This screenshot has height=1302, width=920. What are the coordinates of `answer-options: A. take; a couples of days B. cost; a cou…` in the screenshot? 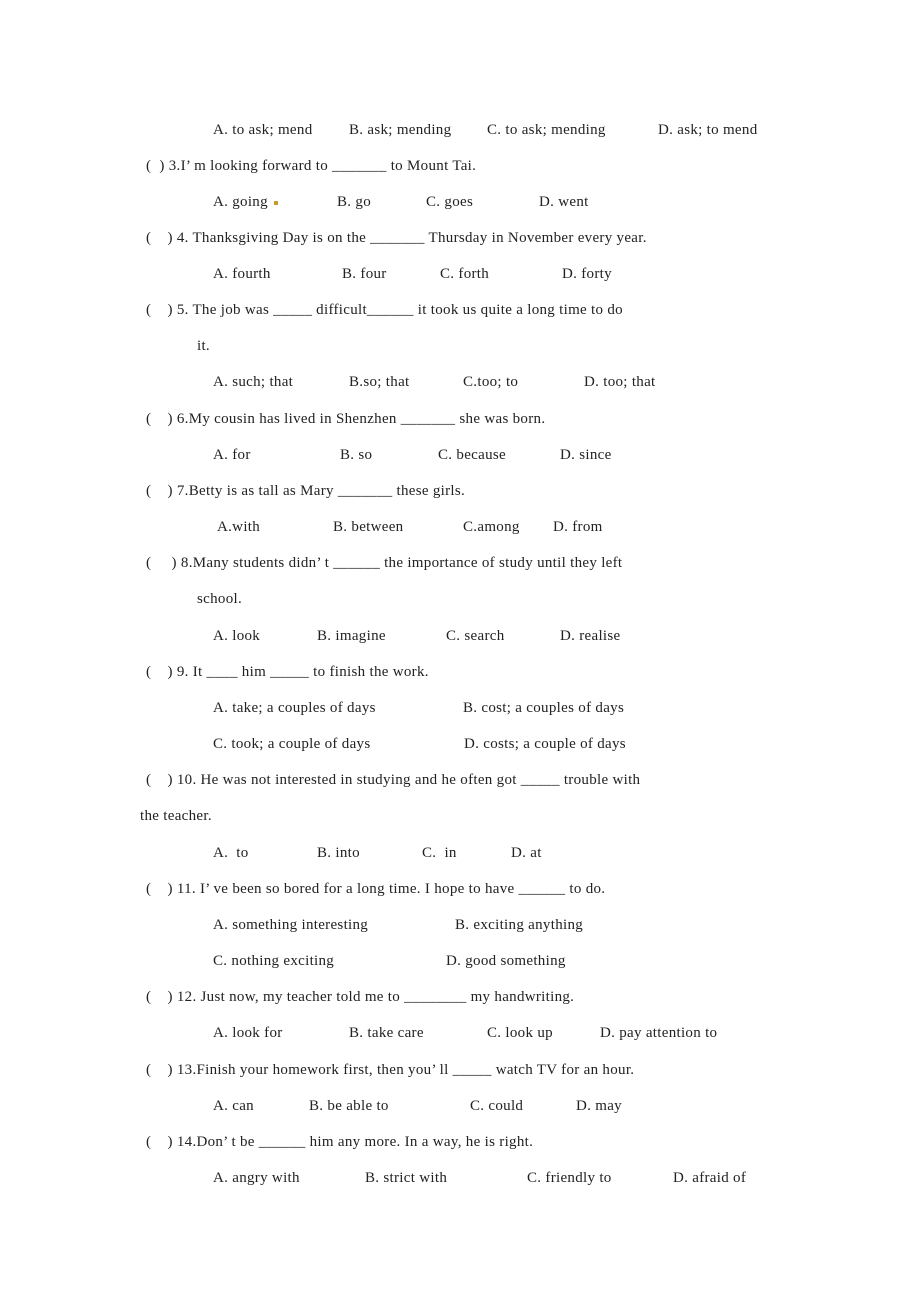 It's located at (460, 708).